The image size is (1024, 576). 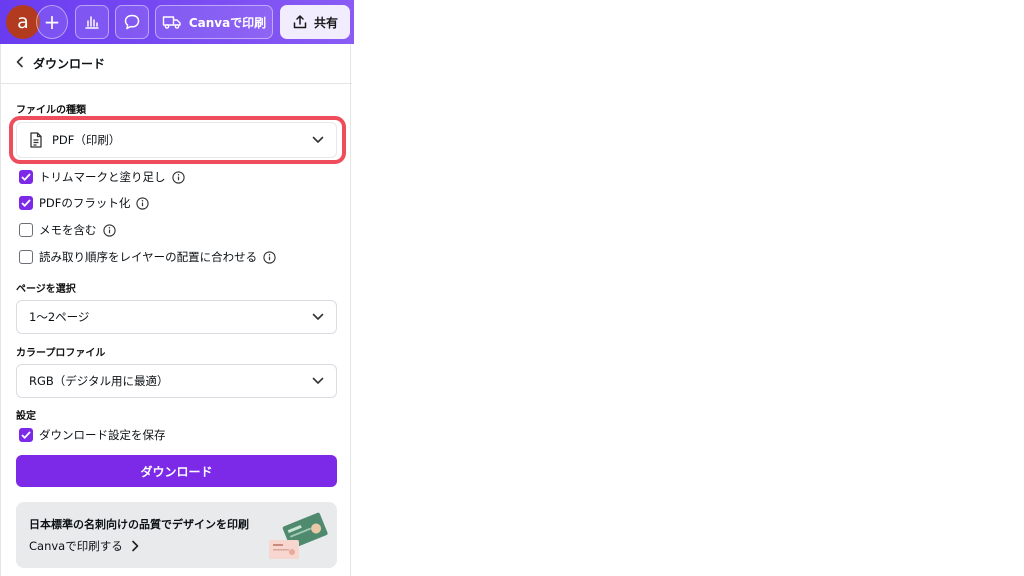 I want to click on print-with-canva-button: Canvaで印刷, so click(x=214, y=22).